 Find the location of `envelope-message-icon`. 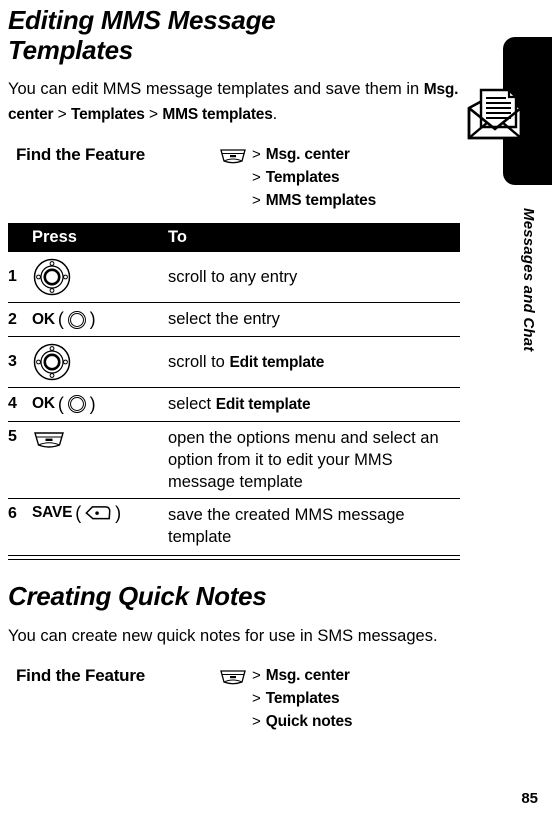

envelope-message-icon is located at coordinates (495, 114).